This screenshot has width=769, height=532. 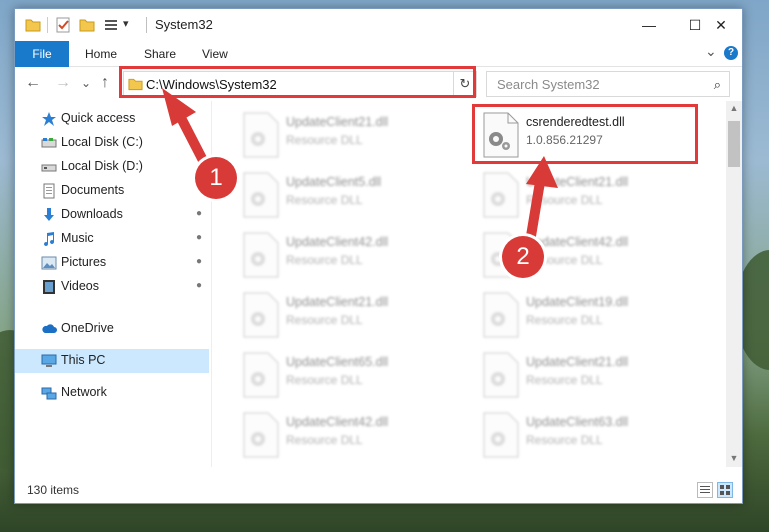 I want to click on sidebar-item-network: Network, so click(x=112, y=393).